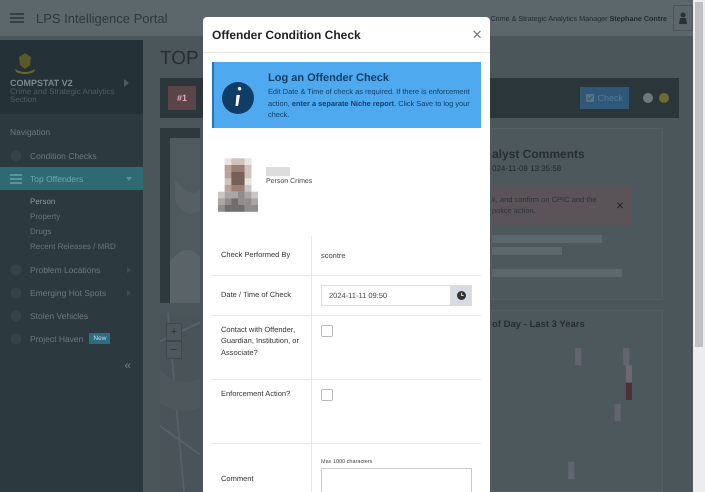  What do you see at coordinates (41, 83) in the screenshot?
I see `app-name: COMPSTAT V2` at bounding box center [41, 83].